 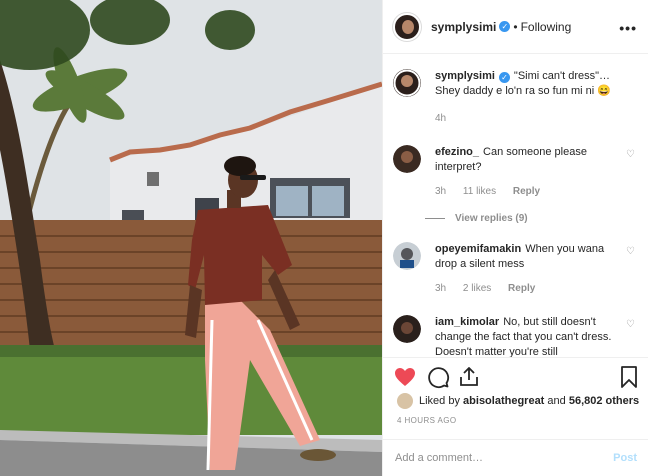 What do you see at coordinates (476, 218) in the screenshot?
I see `view-replies-button: View replies (9)` at bounding box center [476, 218].